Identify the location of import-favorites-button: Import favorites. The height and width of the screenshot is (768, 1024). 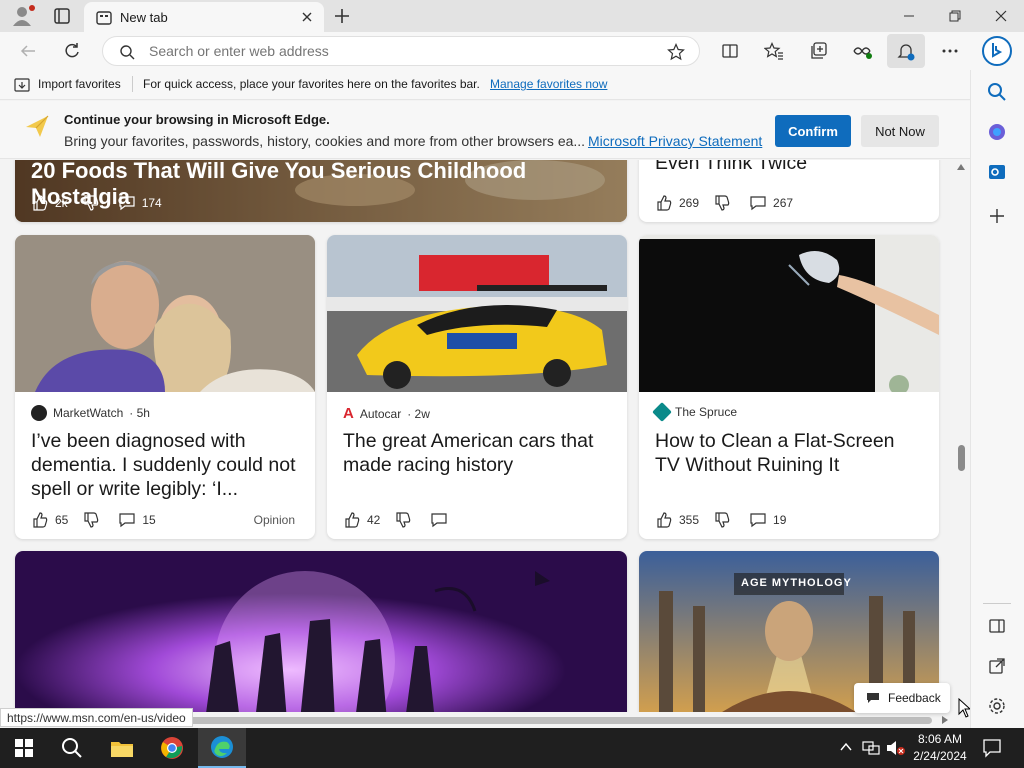
(79, 84).